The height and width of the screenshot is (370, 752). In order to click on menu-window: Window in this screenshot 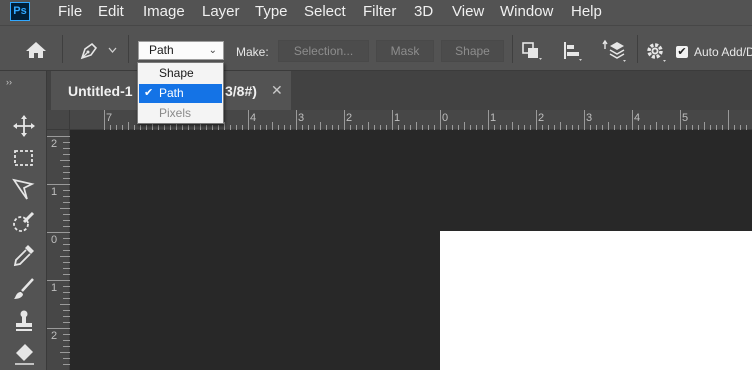, I will do `click(526, 11)`.